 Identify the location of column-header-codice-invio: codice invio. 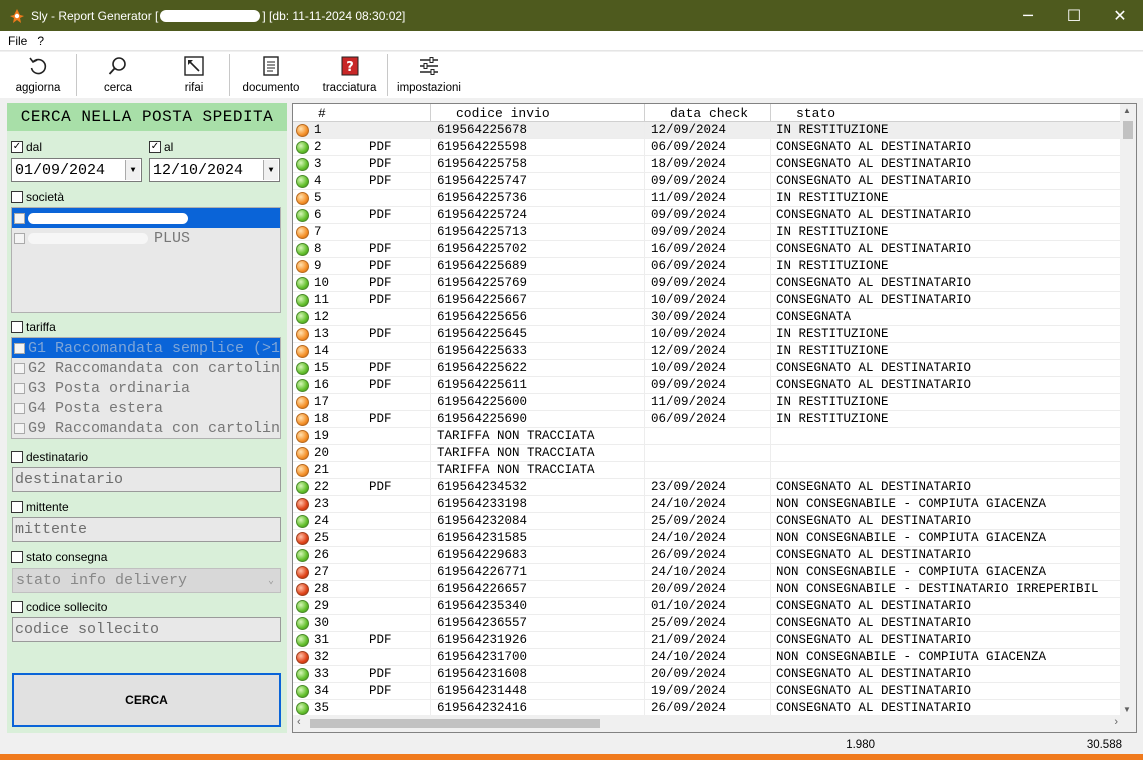
(538, 113).